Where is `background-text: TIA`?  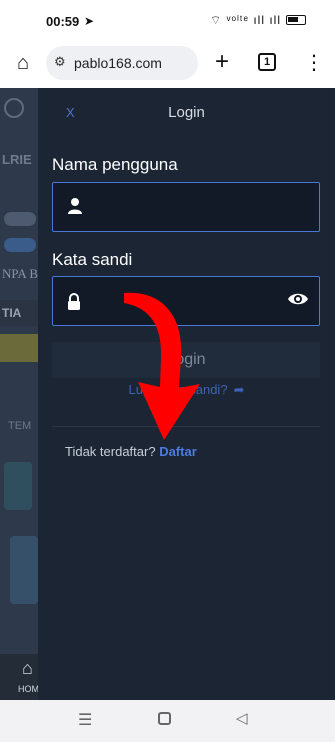
background-text: TIA is located at coordinates (12, 313).